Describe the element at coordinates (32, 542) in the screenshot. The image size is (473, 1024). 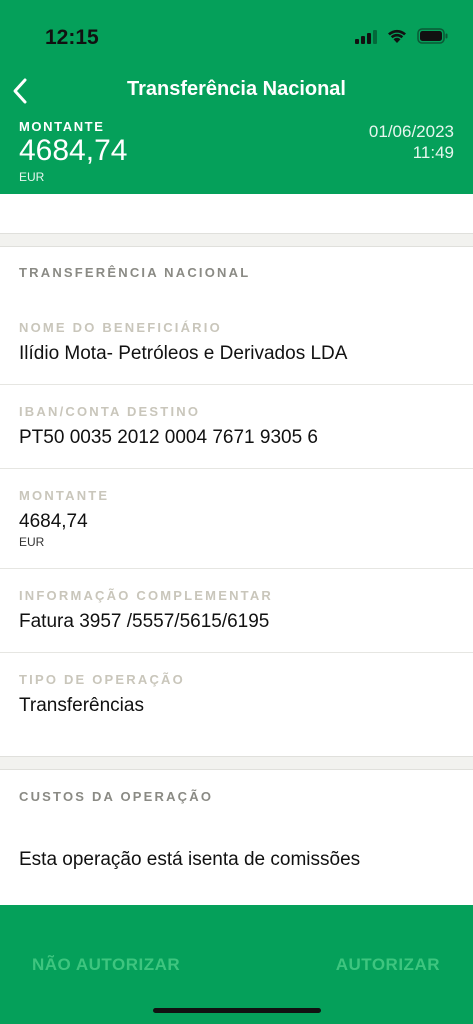
I see `amount-currency: EUR` at that location.